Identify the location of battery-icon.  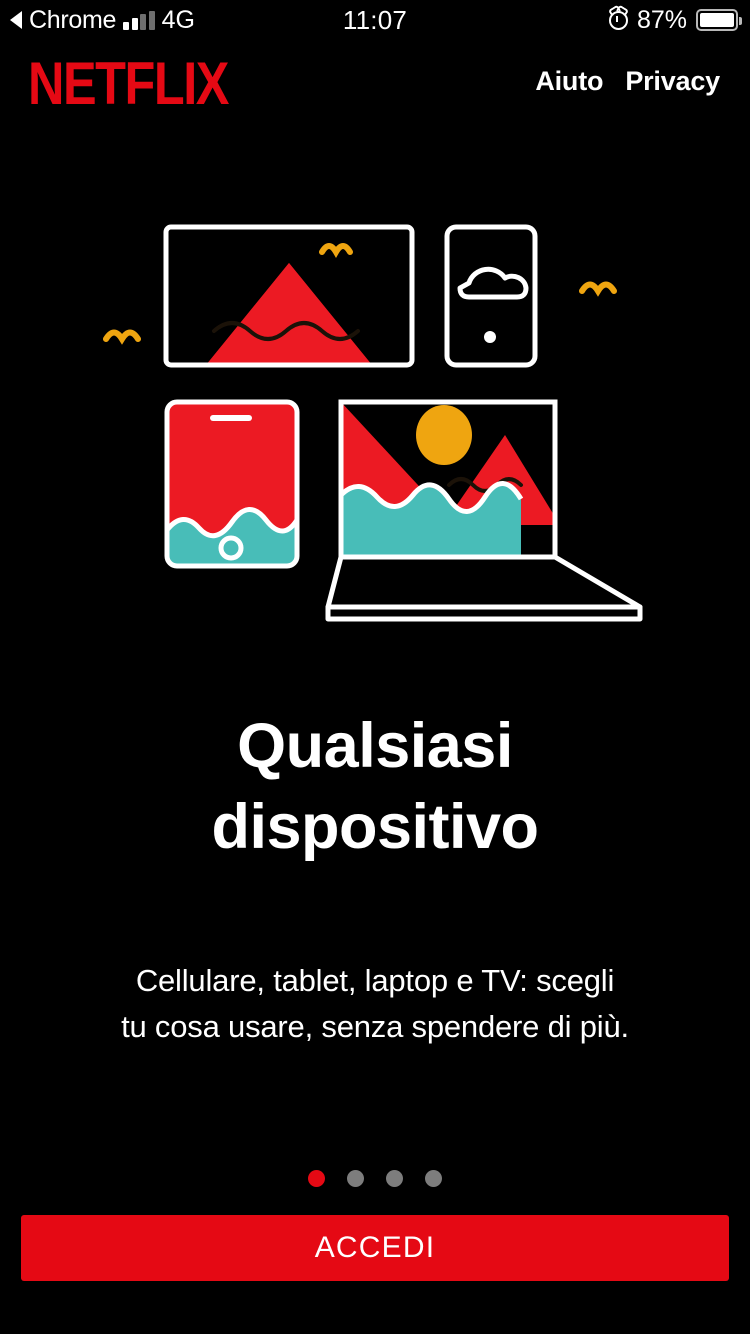
(719, 20).